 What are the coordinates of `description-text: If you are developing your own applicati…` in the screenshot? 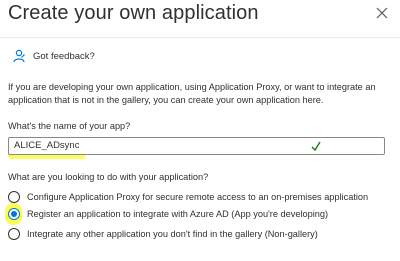 It's located at (192, 93).